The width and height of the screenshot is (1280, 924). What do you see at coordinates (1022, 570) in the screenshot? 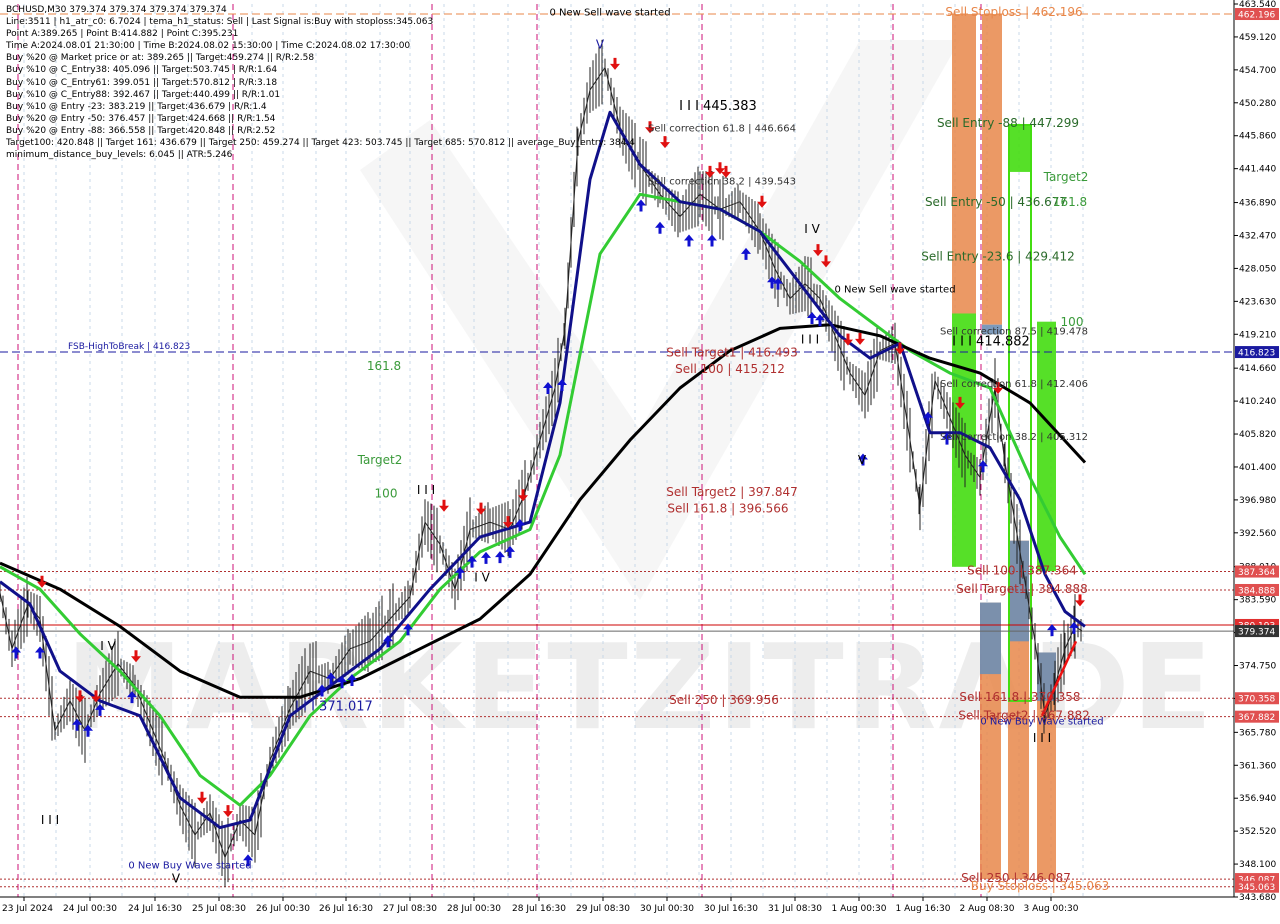
I see `annotation-label: Sell 100 | 387.364` at bounding box center [1022, 570].